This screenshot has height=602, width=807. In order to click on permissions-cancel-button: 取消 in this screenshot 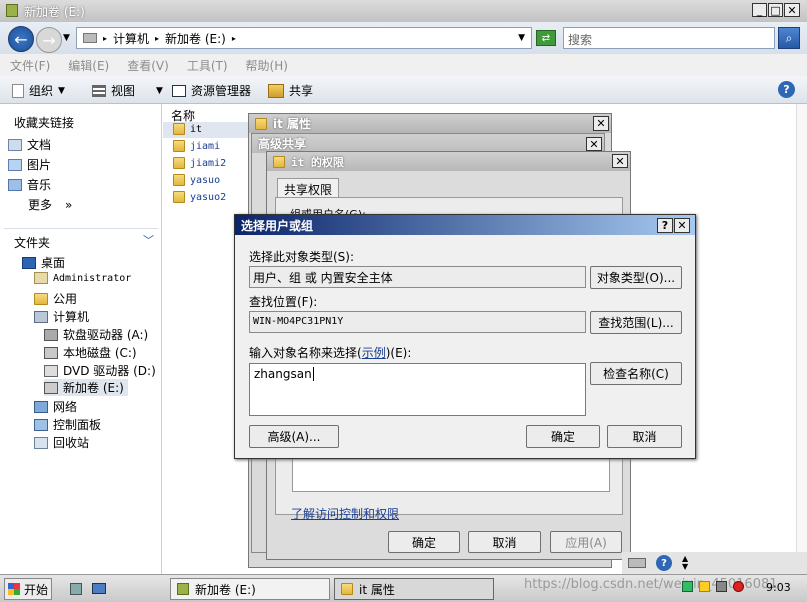, I will do `click(504, 542)`.